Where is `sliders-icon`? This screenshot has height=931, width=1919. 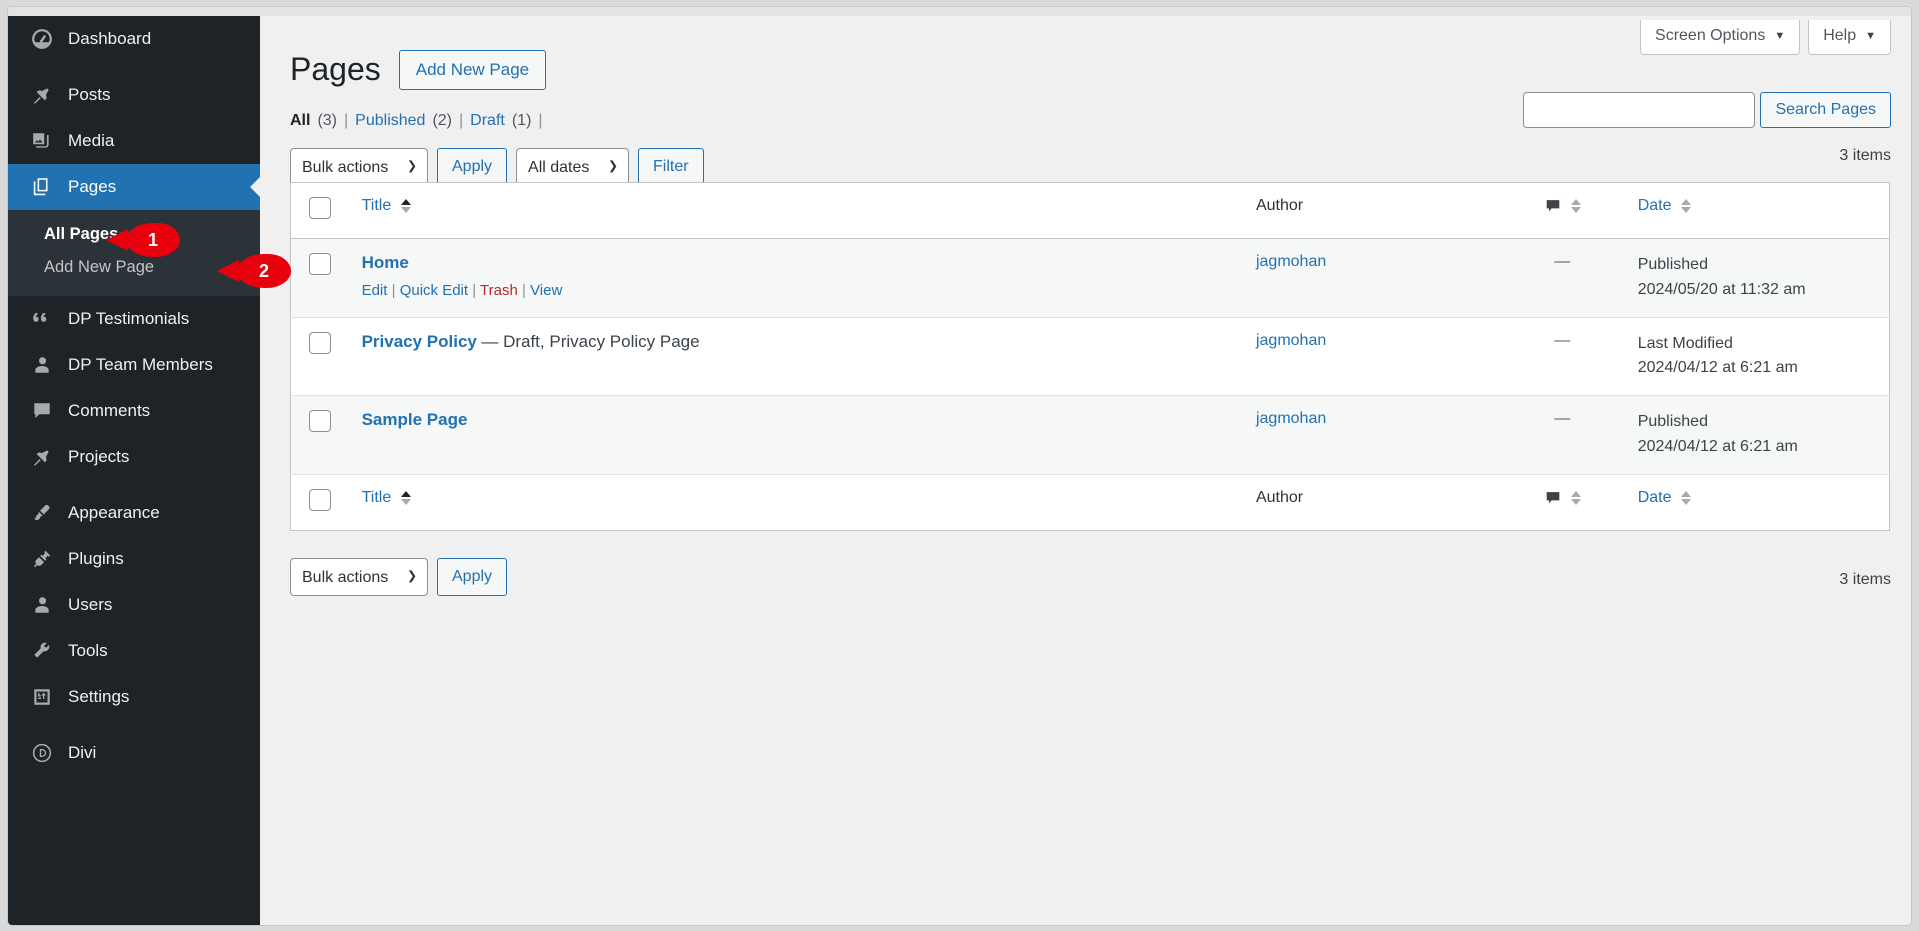
sliders-icon is located at coordinates (42, 697).